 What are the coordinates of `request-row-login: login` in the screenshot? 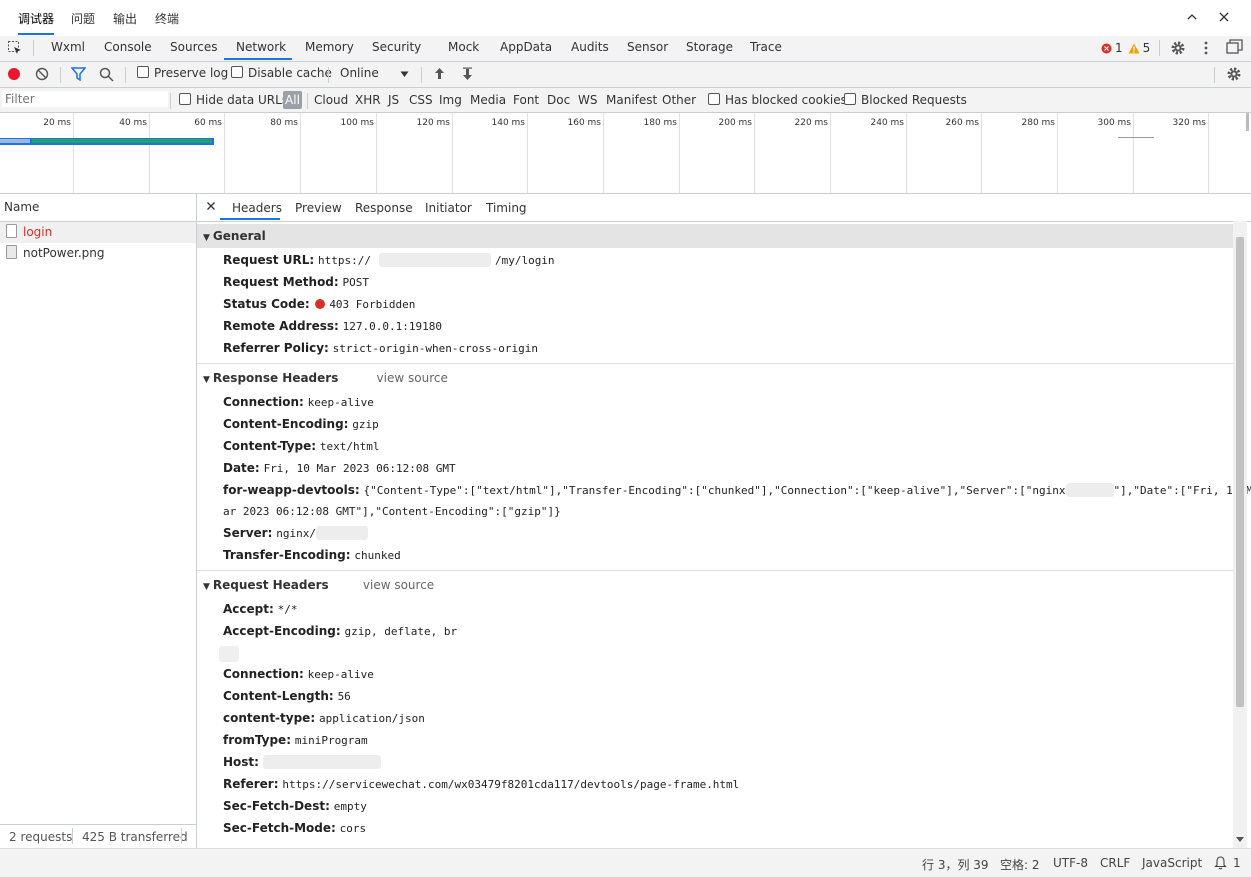 It's located at (98, 232).